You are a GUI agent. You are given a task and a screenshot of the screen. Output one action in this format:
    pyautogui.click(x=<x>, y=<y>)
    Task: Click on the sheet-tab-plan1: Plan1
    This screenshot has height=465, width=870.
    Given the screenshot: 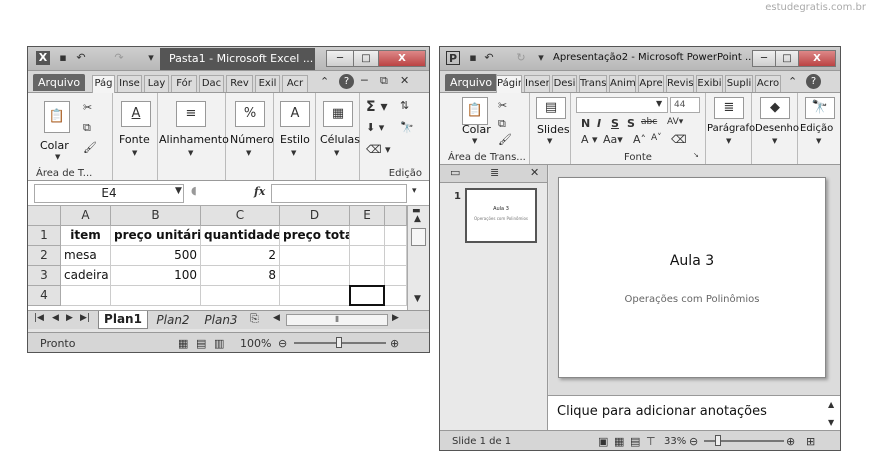 What is the action you would take?
    pyautogui.click(x=123, y=320)
    